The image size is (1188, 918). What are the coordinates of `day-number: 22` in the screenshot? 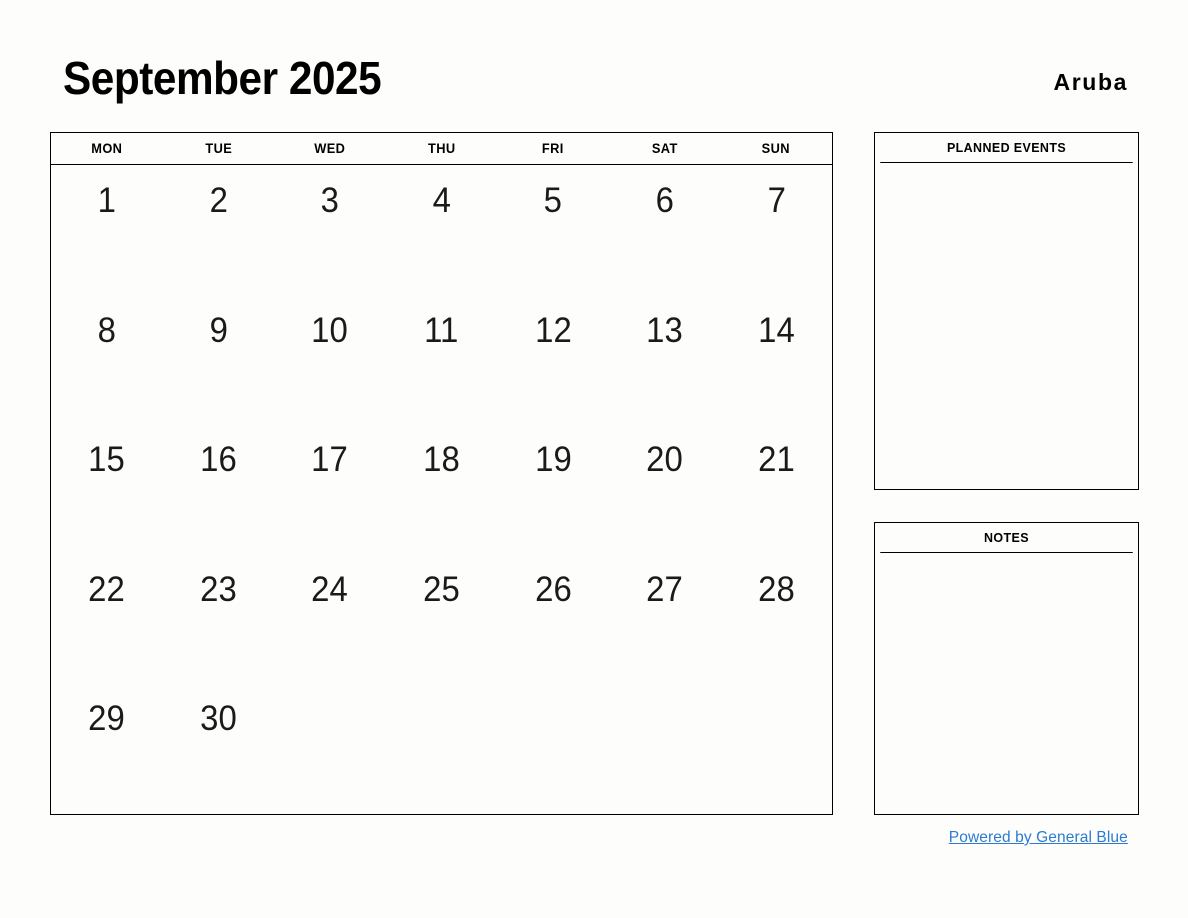 It's located at (107, 589).